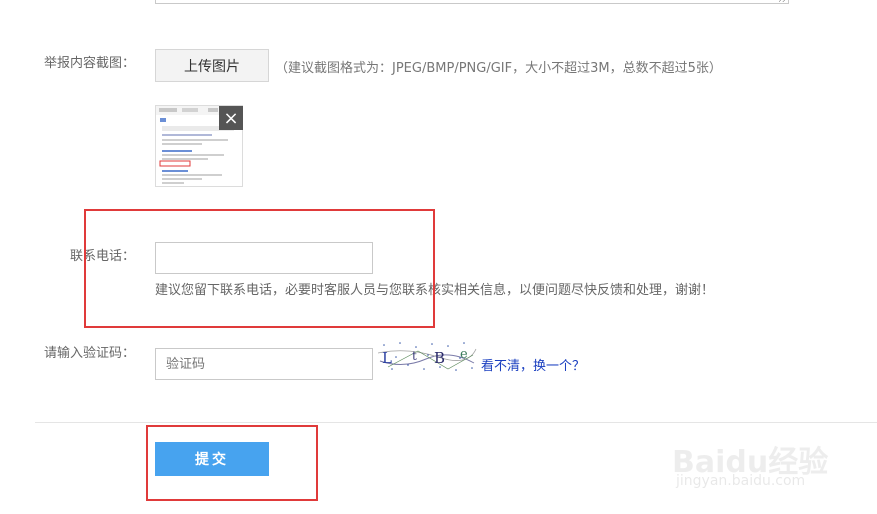  Describe the element at coordinates (464, 354) in the screenshot. I see `svg-text: e` at that location.